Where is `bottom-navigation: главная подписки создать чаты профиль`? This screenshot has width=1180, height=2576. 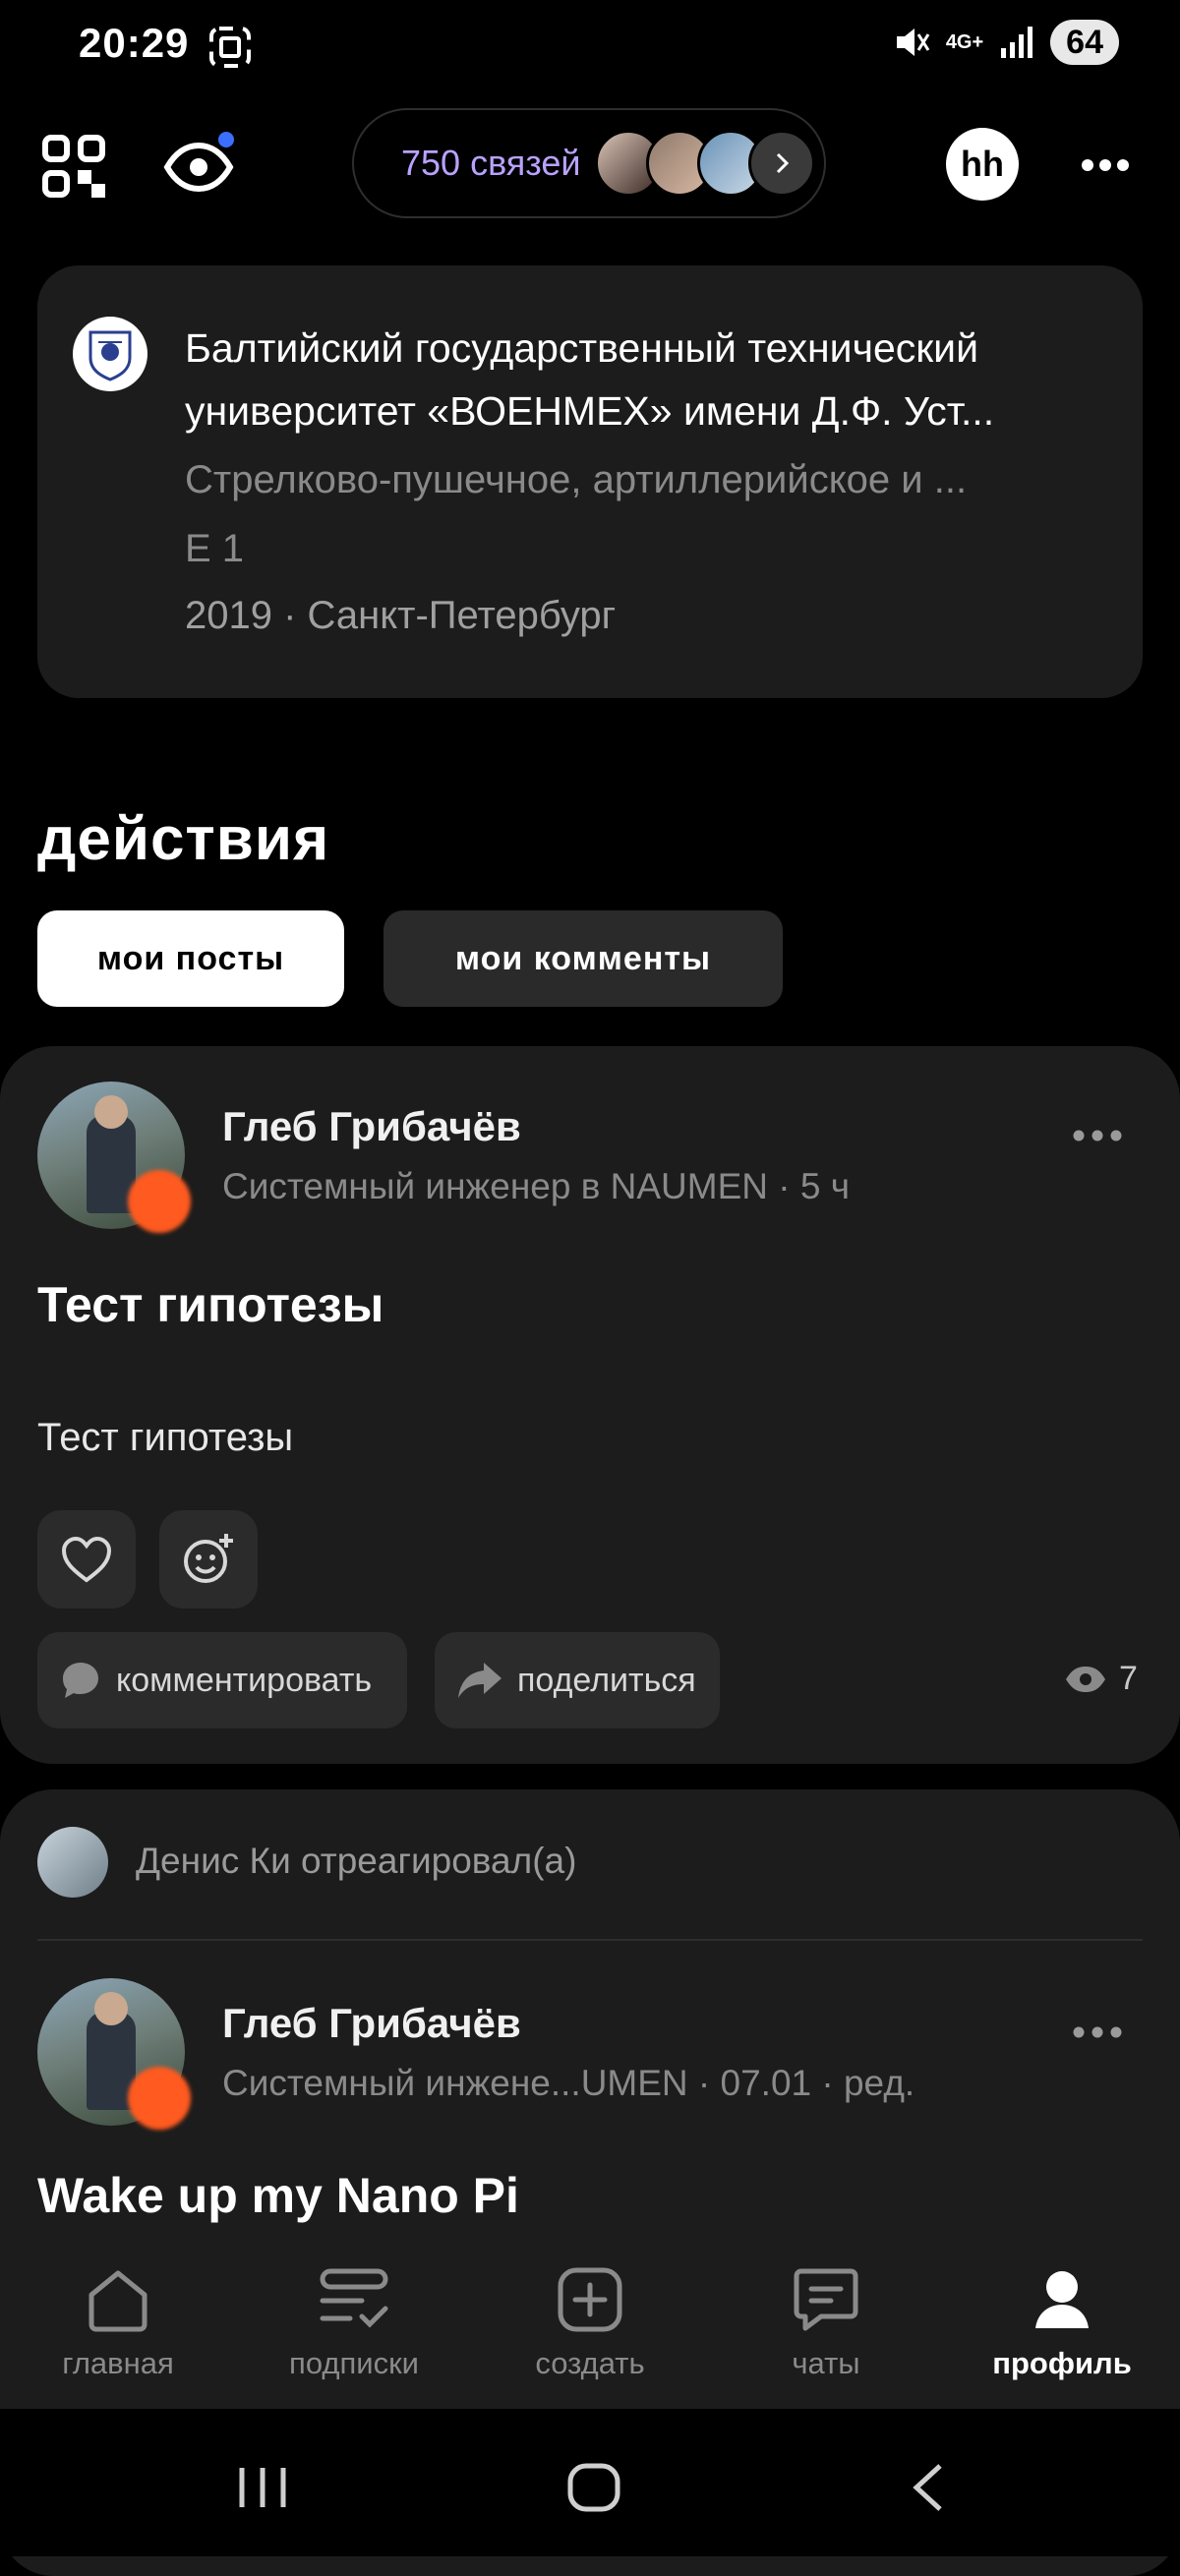
bottom-navigation: главная подписки создать чаты профиль is located at coordinates (590, 2330).